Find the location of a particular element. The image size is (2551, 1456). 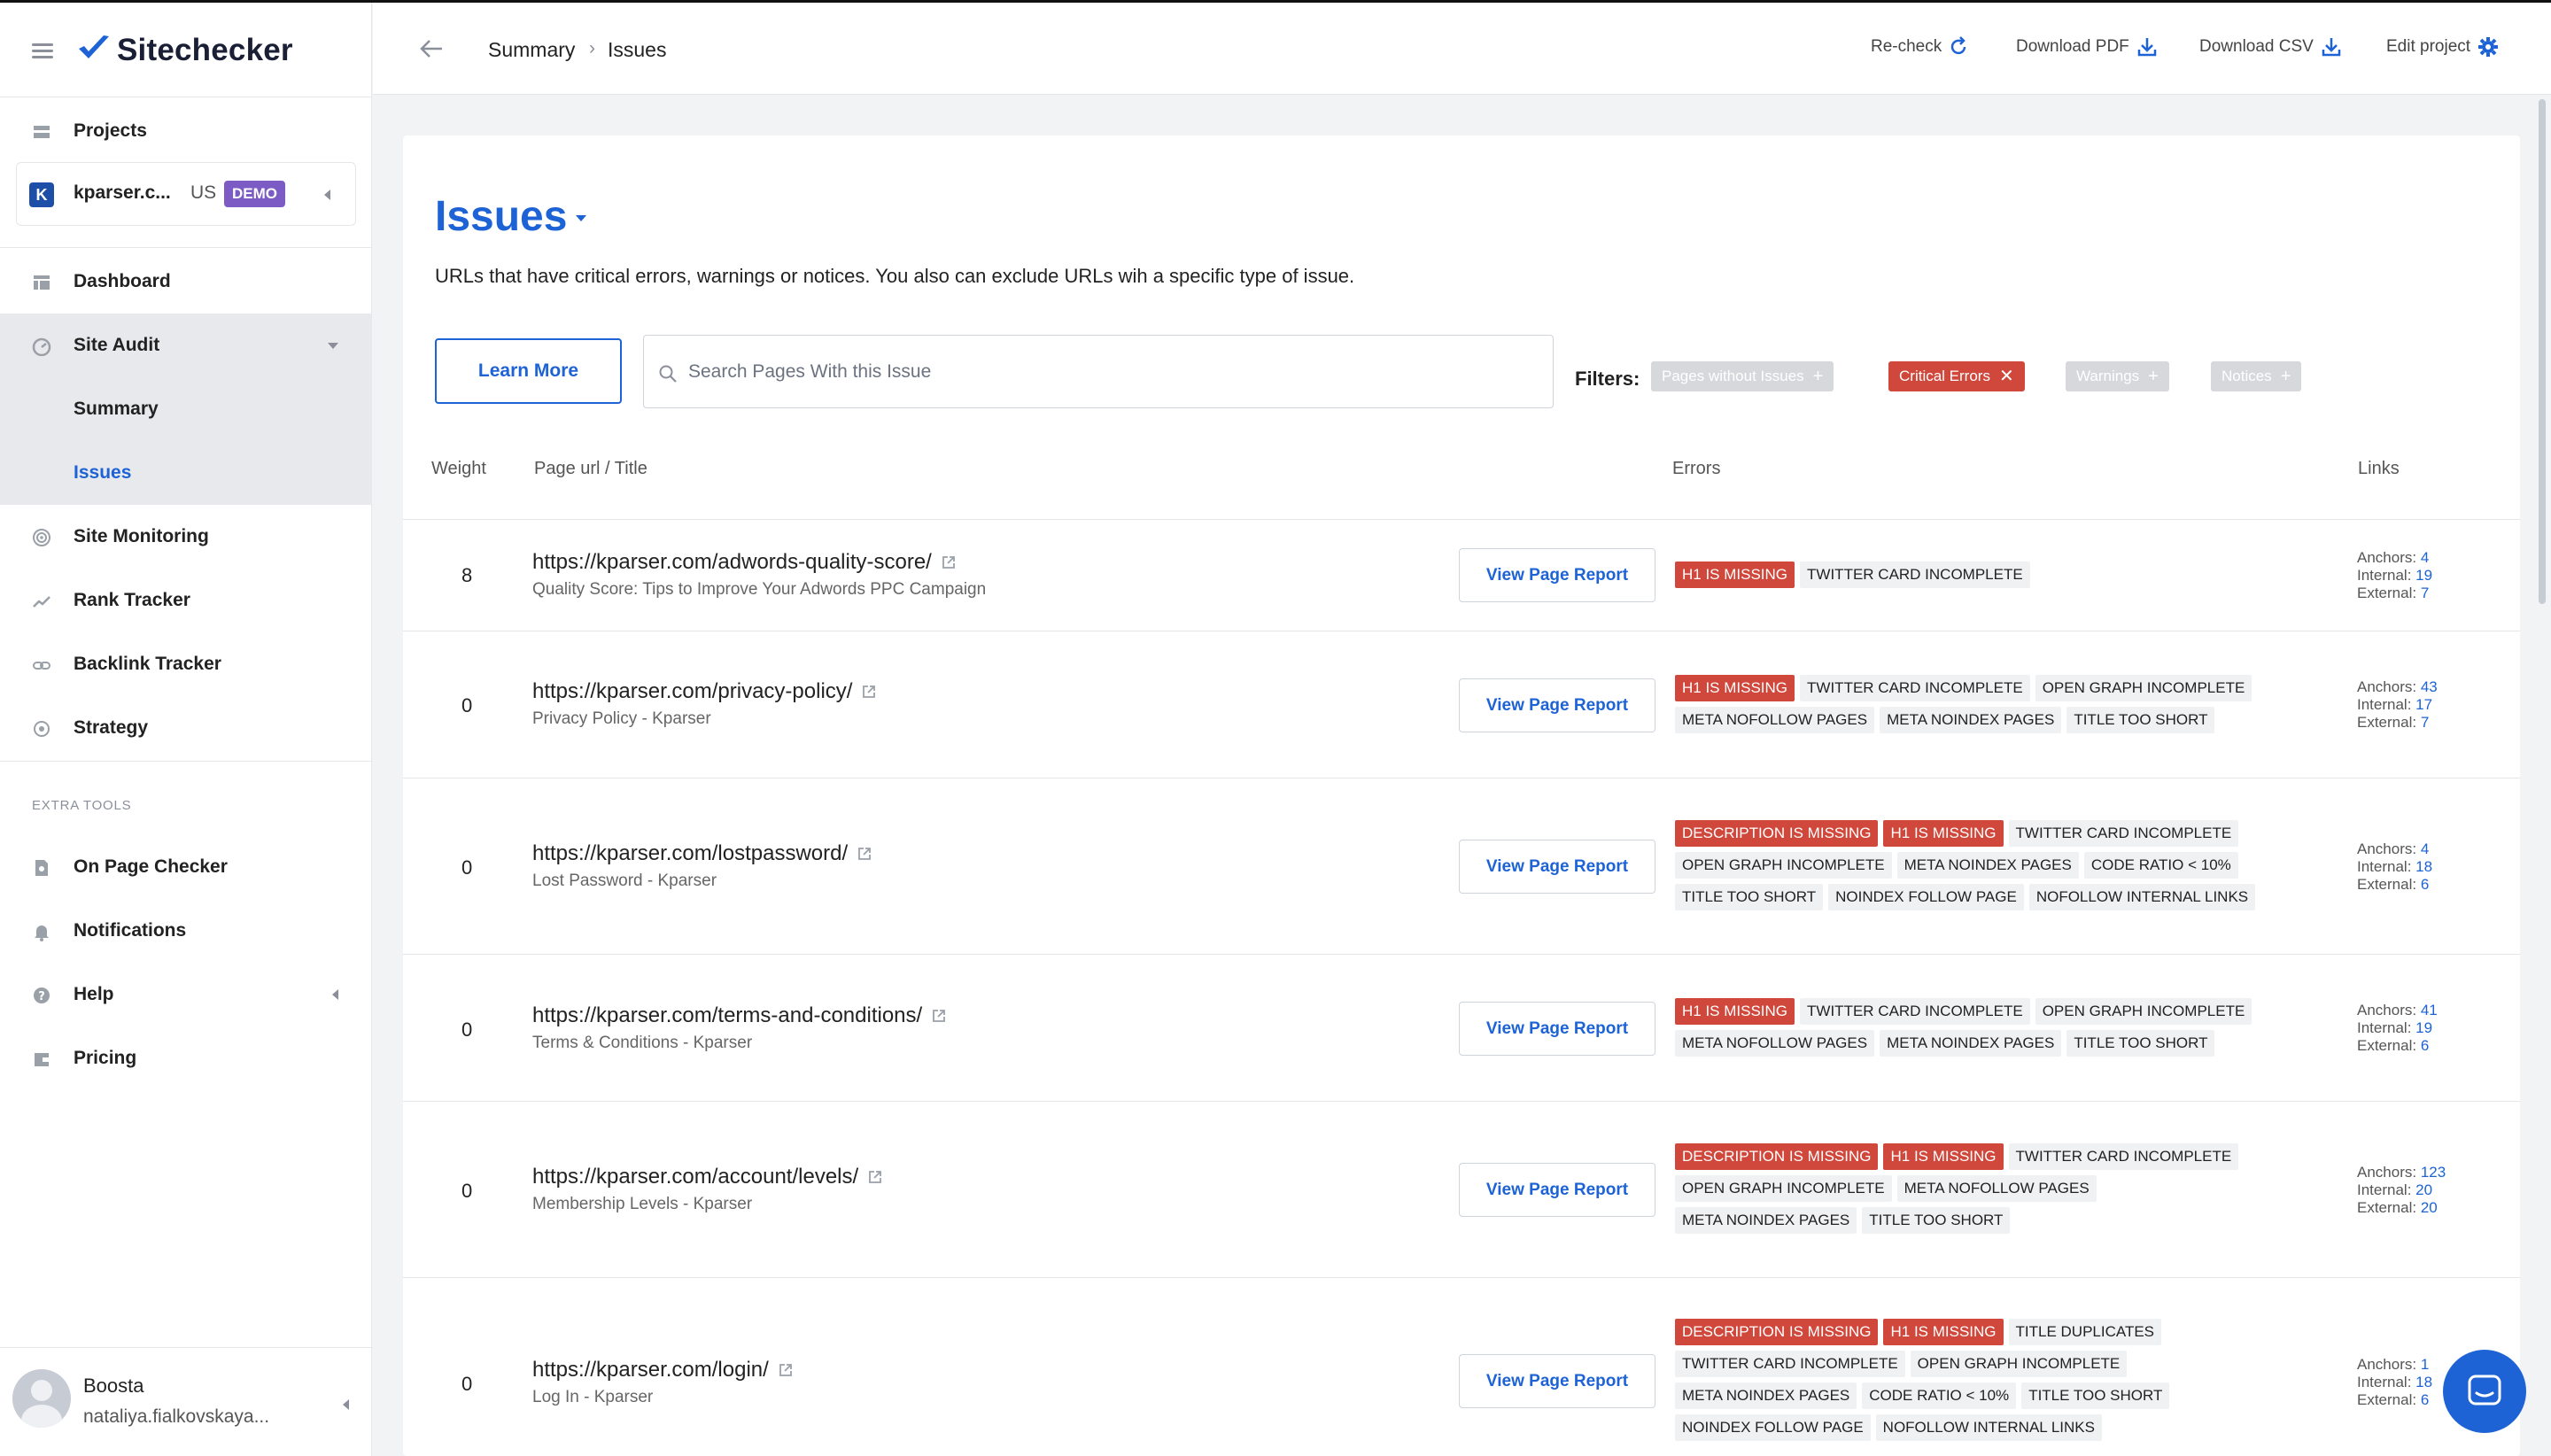

issue-tag: TITLE TOO SHORT is located at coordinates (1937, 1220).